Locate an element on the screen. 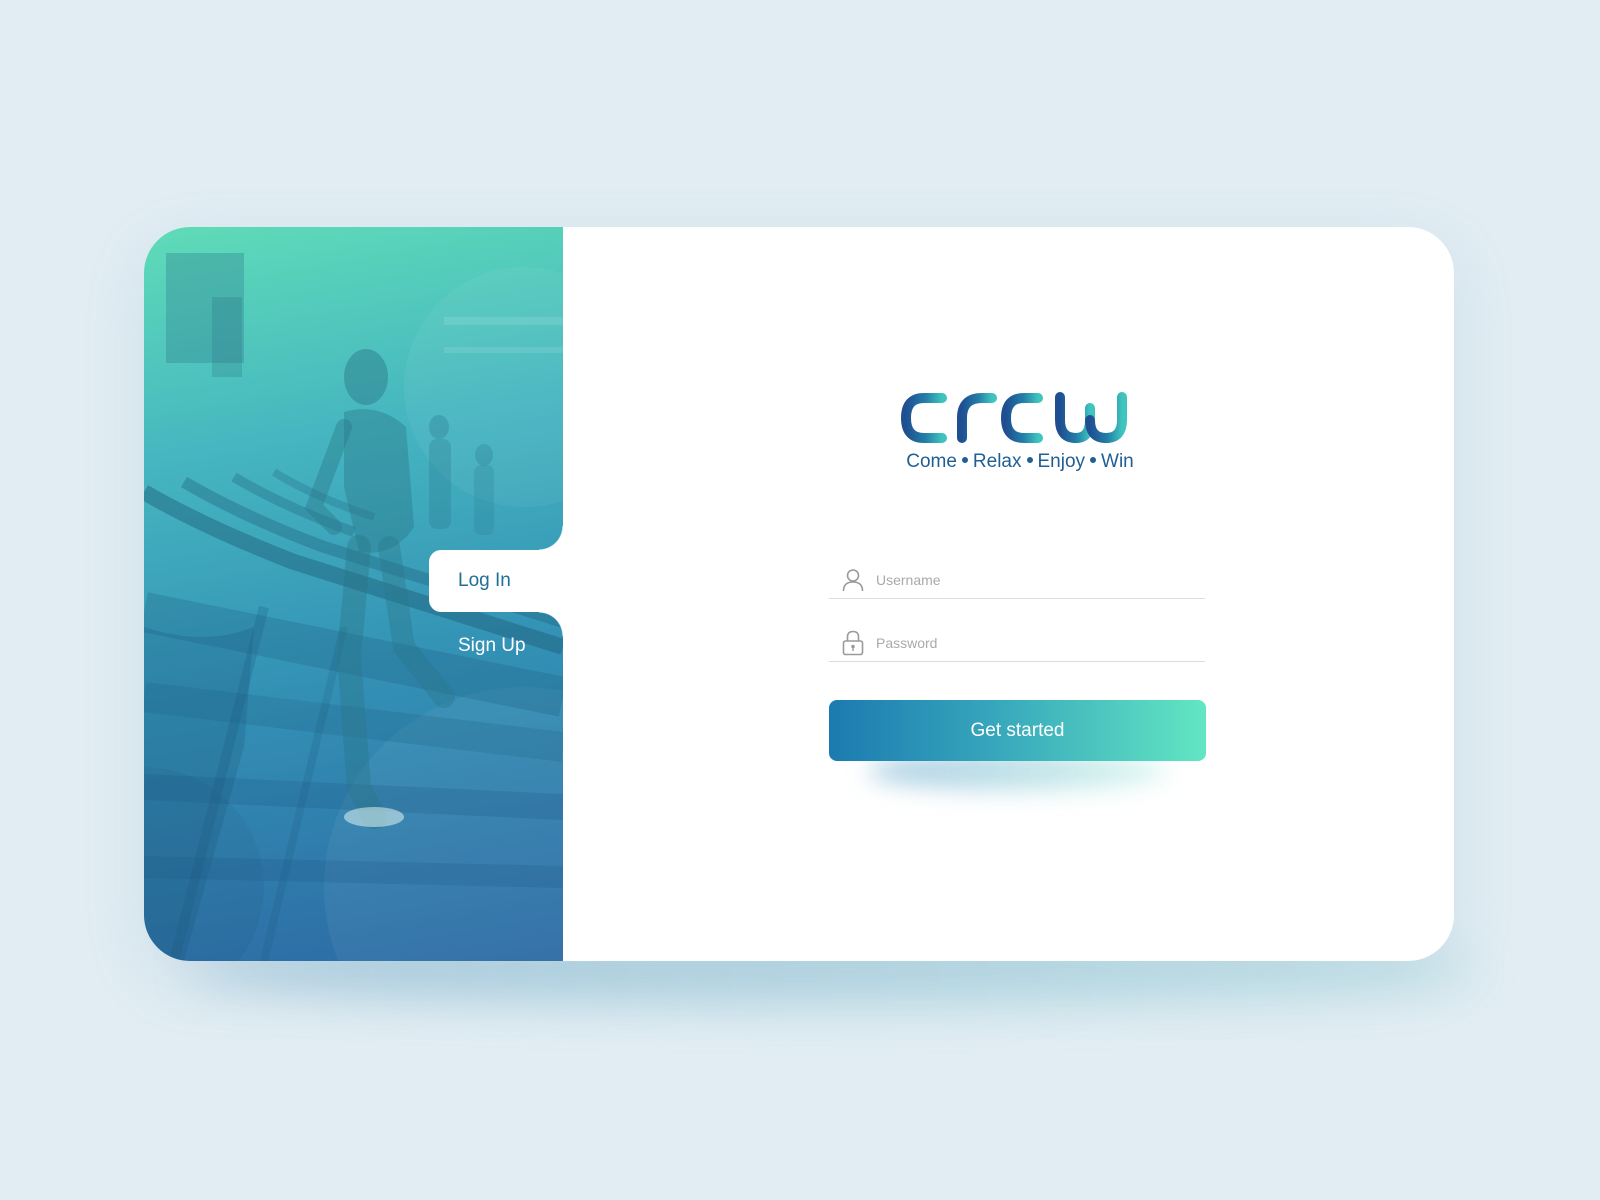  tab-signup: Sign Up is located at coordinates (496, 646).